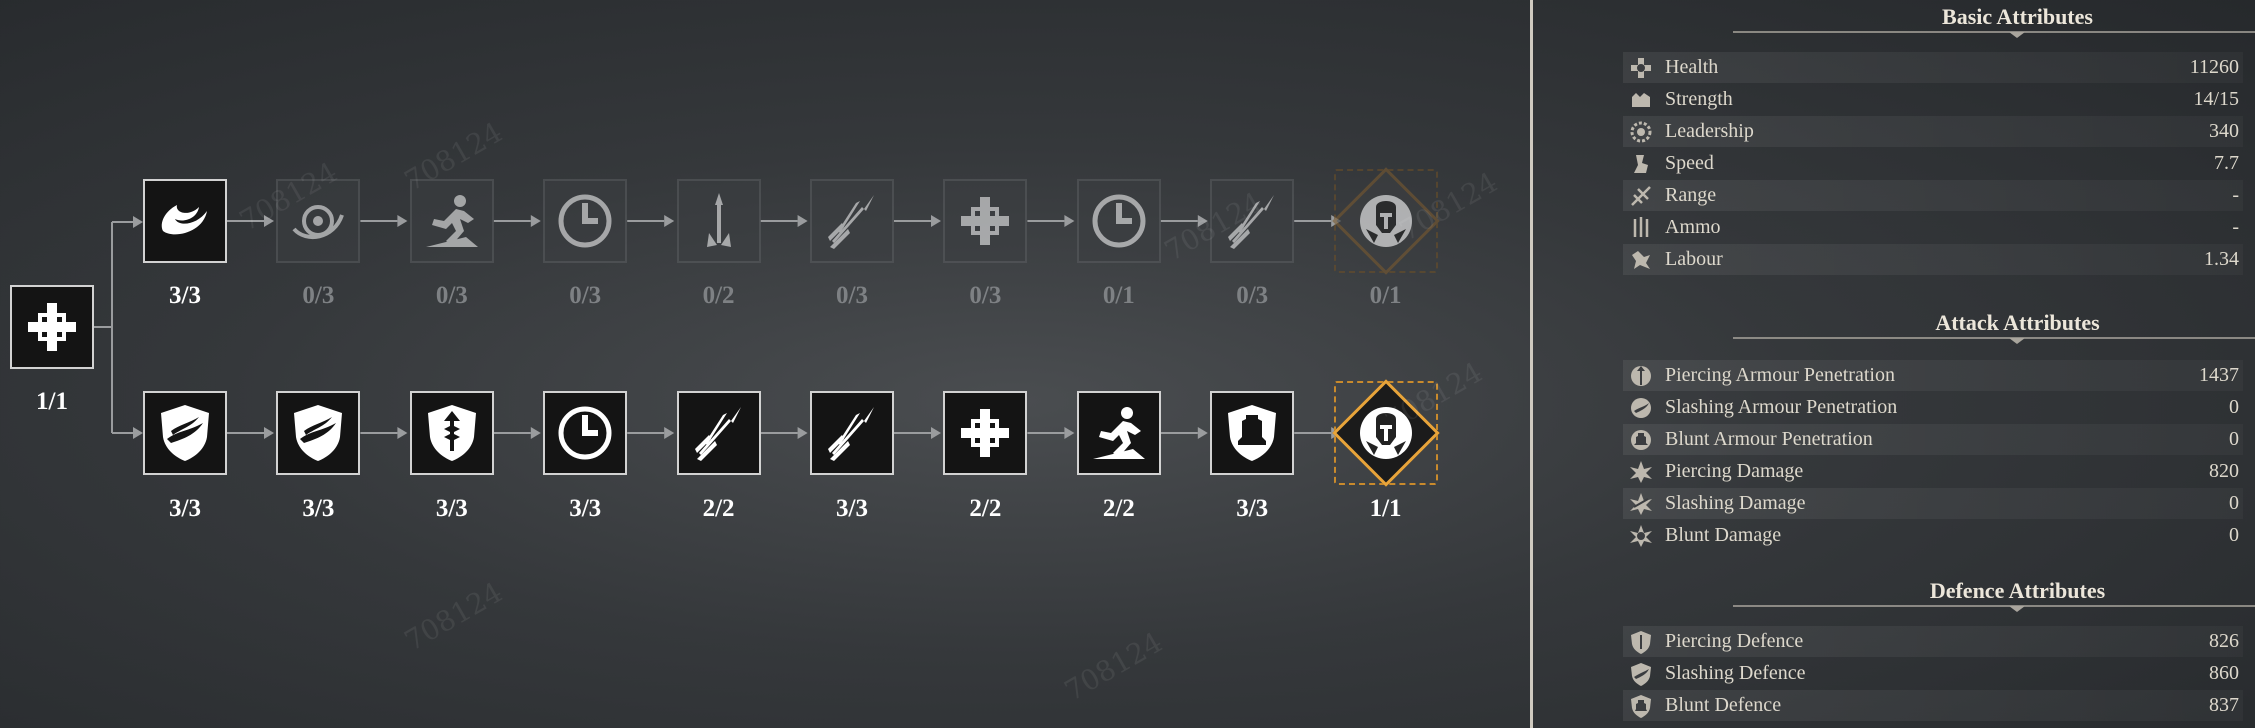 The width and height of the screenshot is (2255, 728). I want to click on attribute-label: Piercing Damage, so click(1734, 471).